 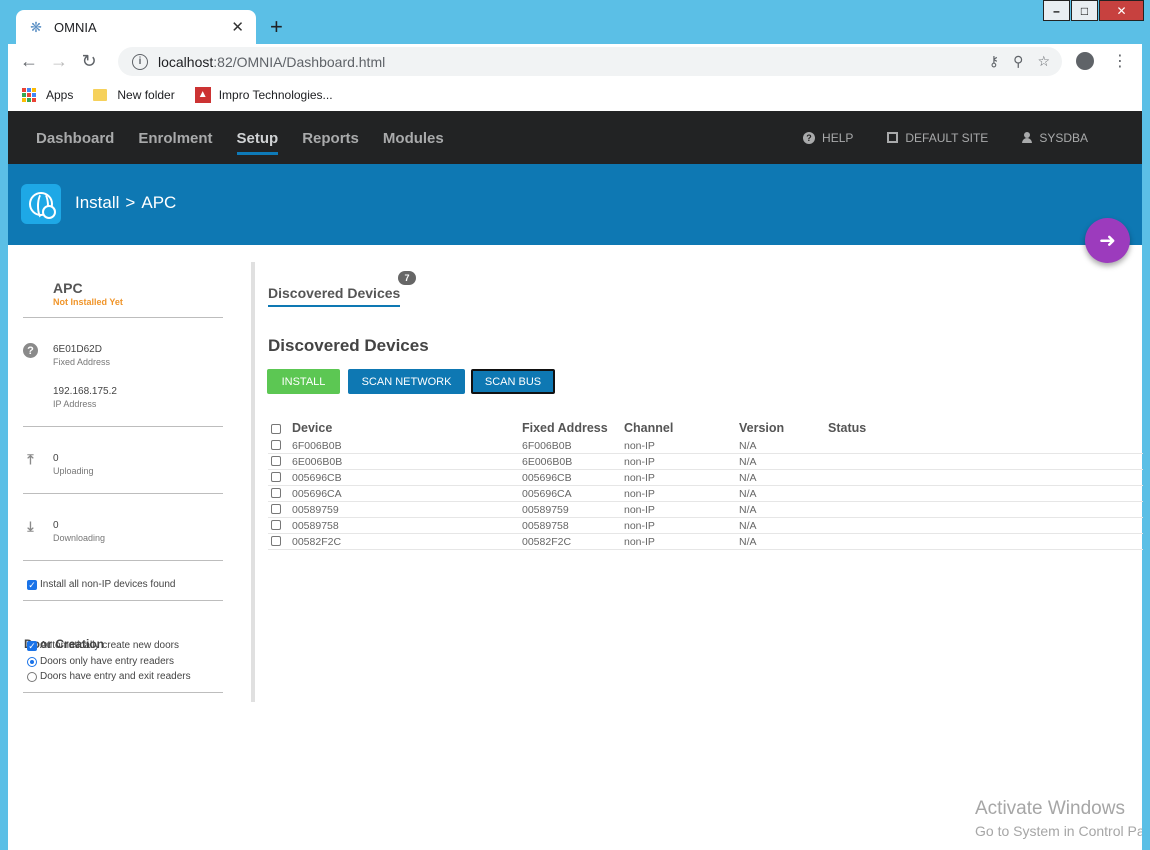 What do you see at coordinates (115, 676) in the screenshot?
I see `entry-exit-label: Doors have entry and exit readers` at bounding box center [115, 676].